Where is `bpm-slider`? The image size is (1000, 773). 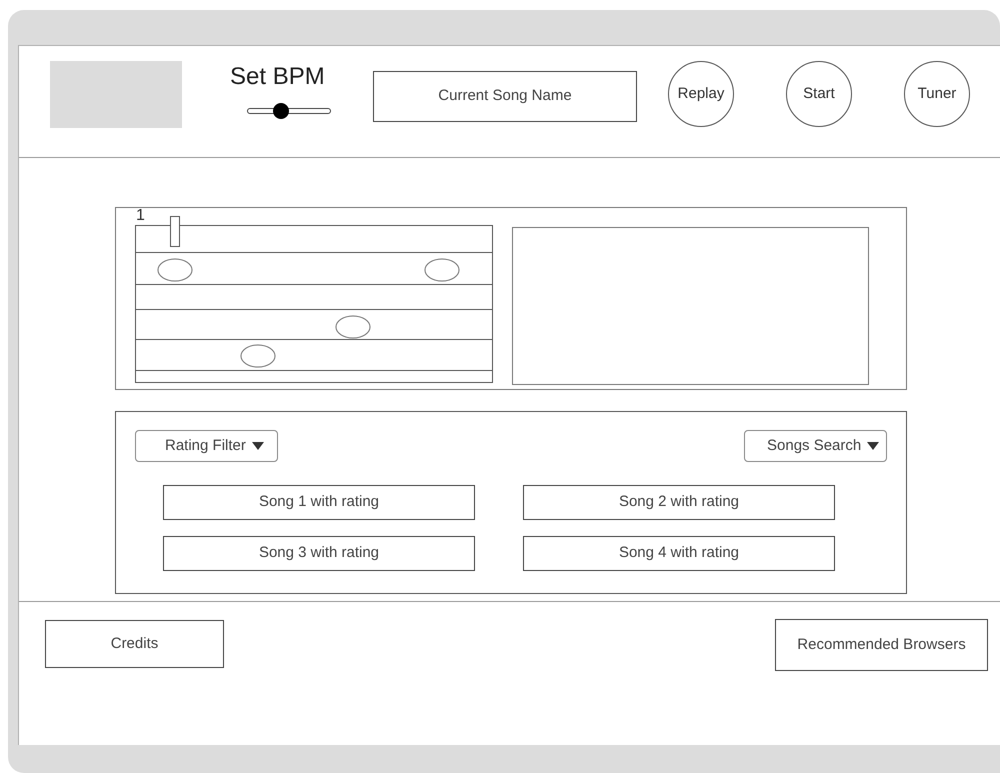
bpm-slider is located at coordinates (289, 111).